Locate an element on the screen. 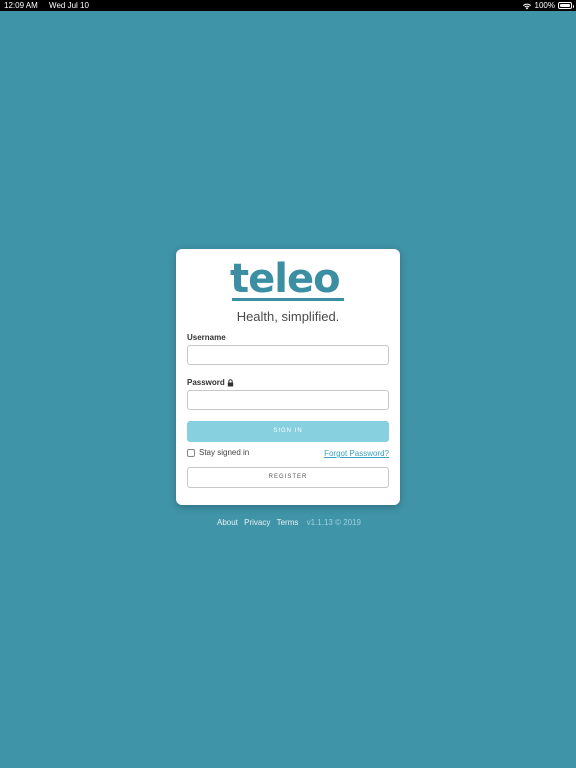 This screenshot has width=576, height=768. logo-text: teleo is located at coordinates (285, 279).